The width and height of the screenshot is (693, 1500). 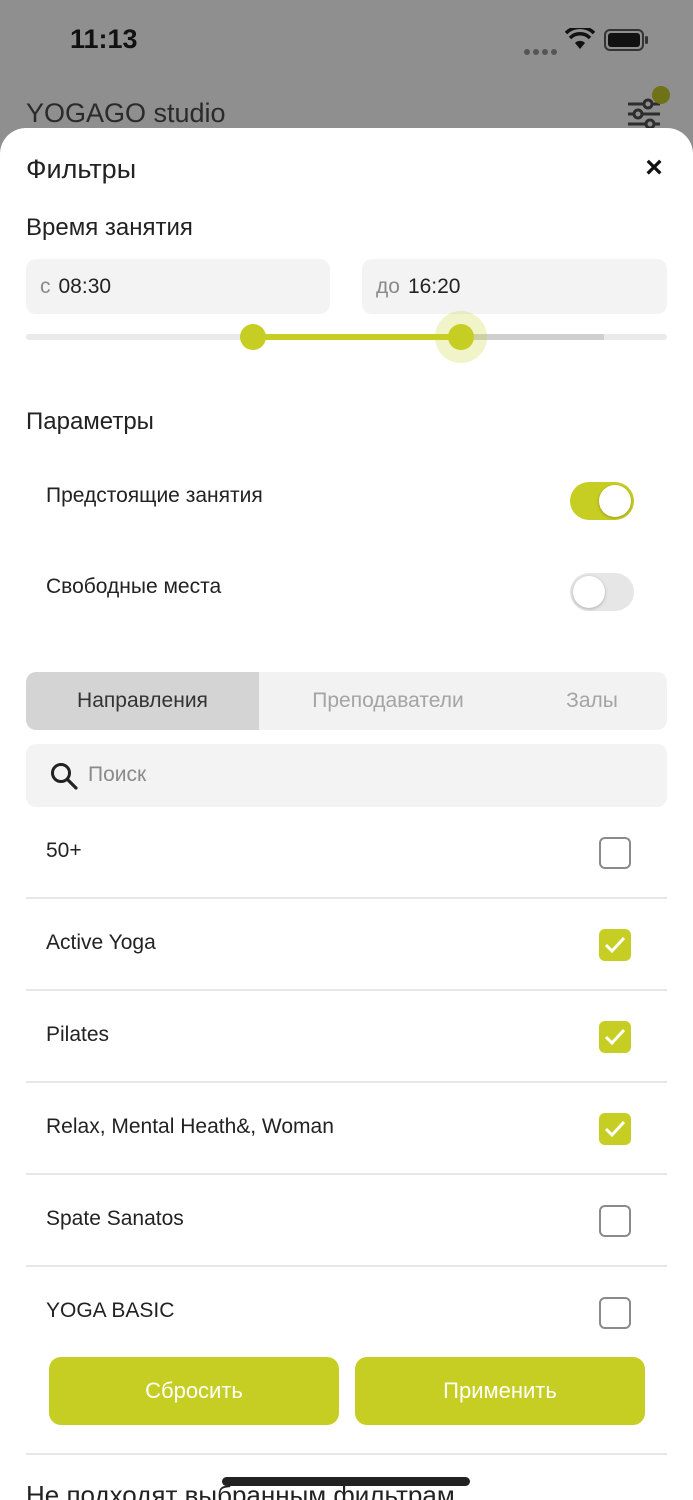 What do you see at coordinates (346, 1454) in the screenshot?
I see `divider` at bounding box center [346, 1454].